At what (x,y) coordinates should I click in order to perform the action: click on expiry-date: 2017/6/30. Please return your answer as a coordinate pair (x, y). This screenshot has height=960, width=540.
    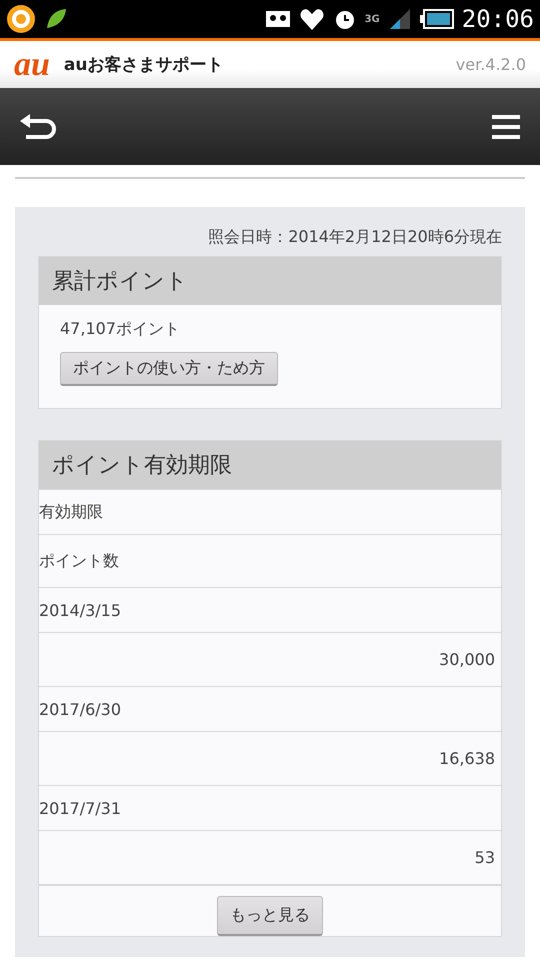
    Looking at the image, I should click on (80, 709).